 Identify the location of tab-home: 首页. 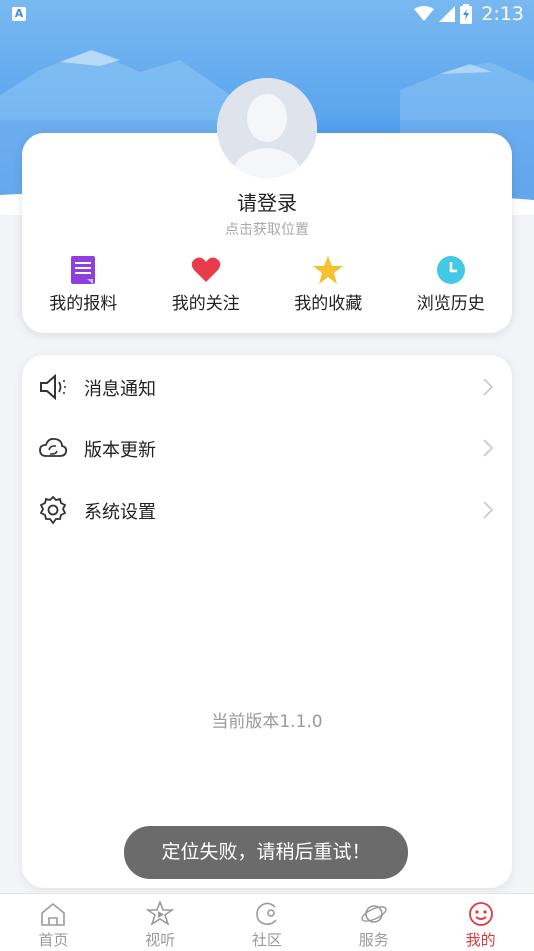
(53, 922).